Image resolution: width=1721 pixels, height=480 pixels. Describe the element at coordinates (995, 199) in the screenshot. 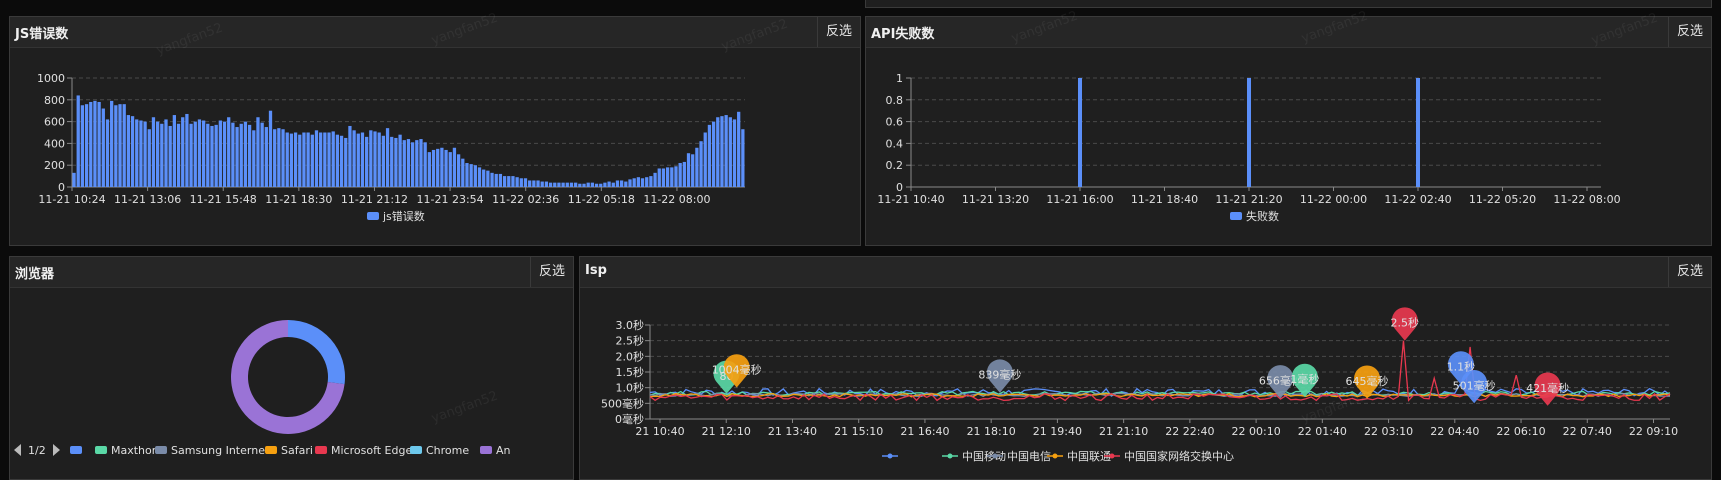

I see `x-tick-label: 11-21 13:20` at that location.